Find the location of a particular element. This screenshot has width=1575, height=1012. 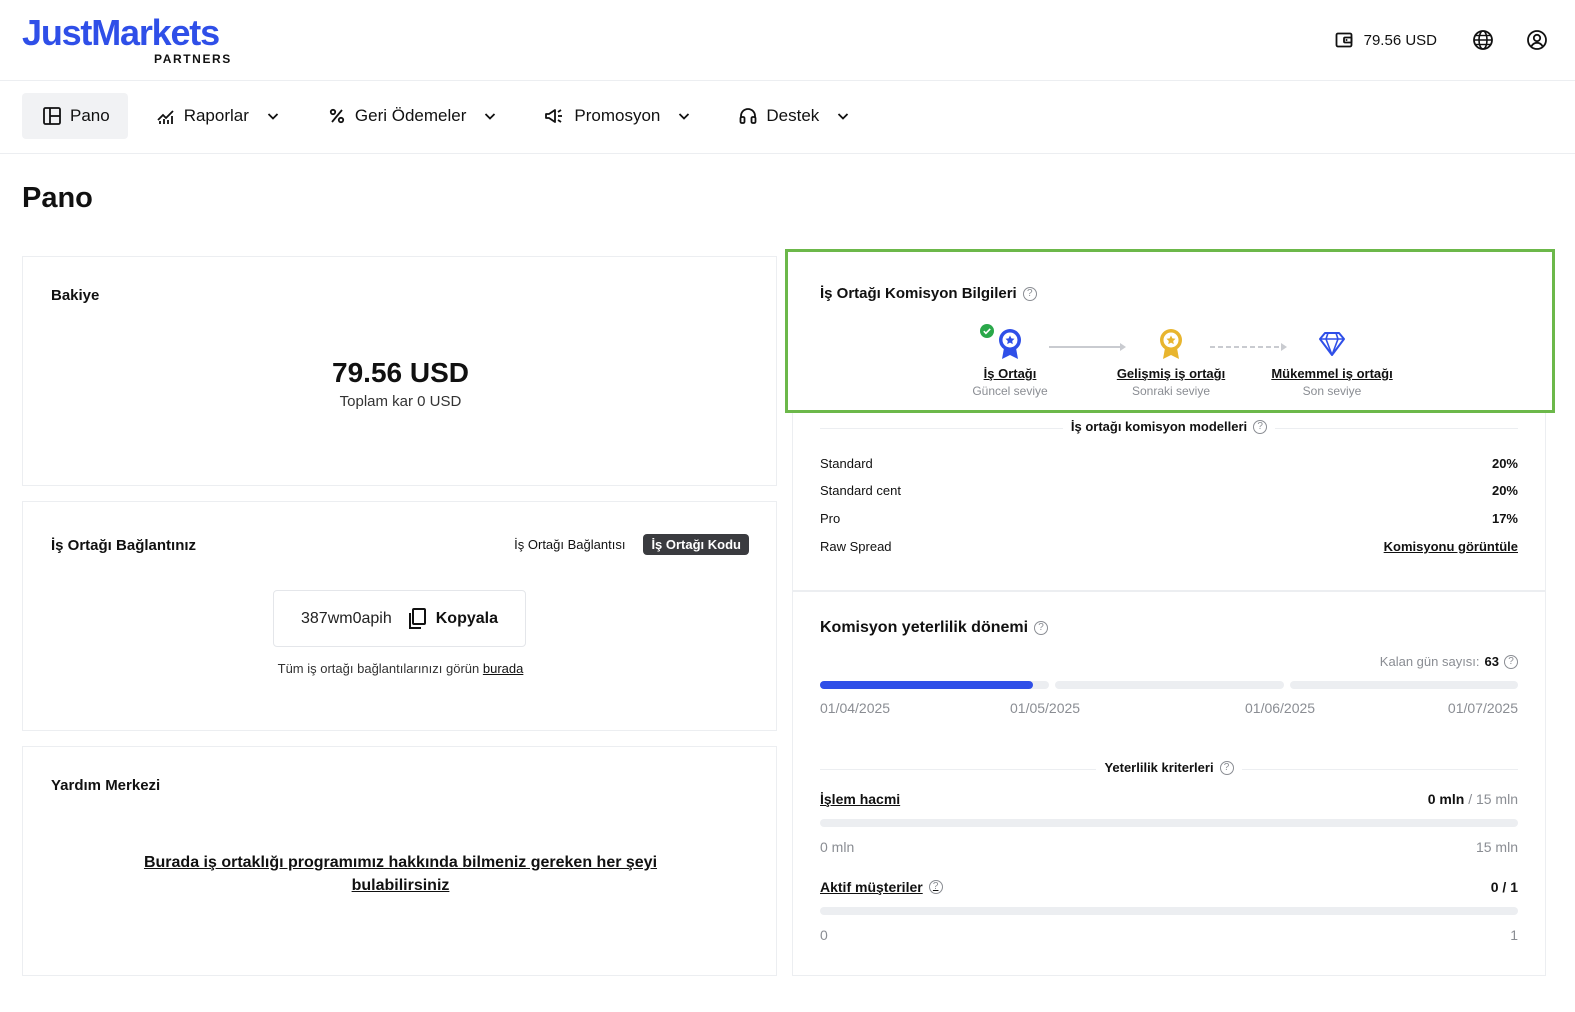

badge-blue-icon is located at coordinates (1010, 344).